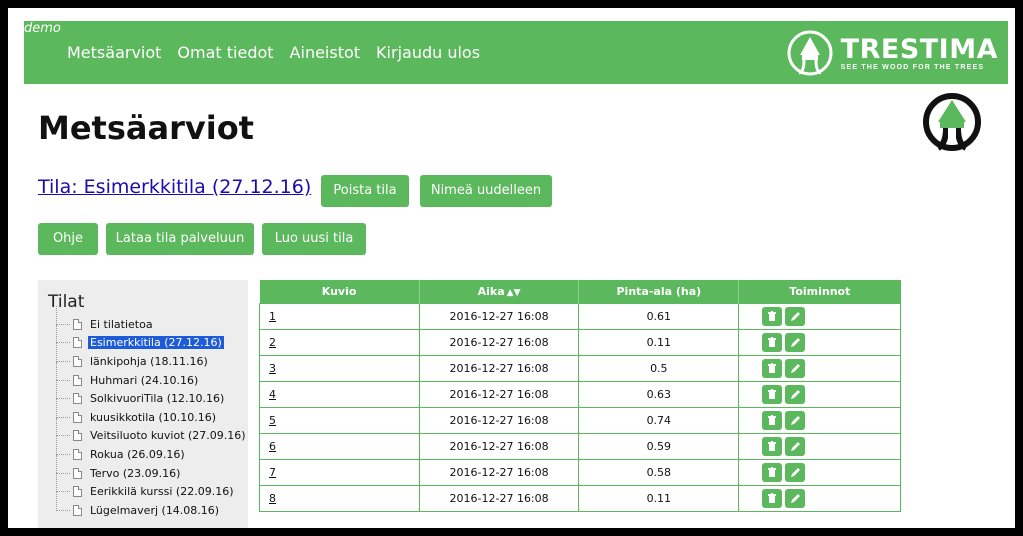  I want to click on tree-item-label: SolkivuoriTila (12.10.16), so click(157, 399).